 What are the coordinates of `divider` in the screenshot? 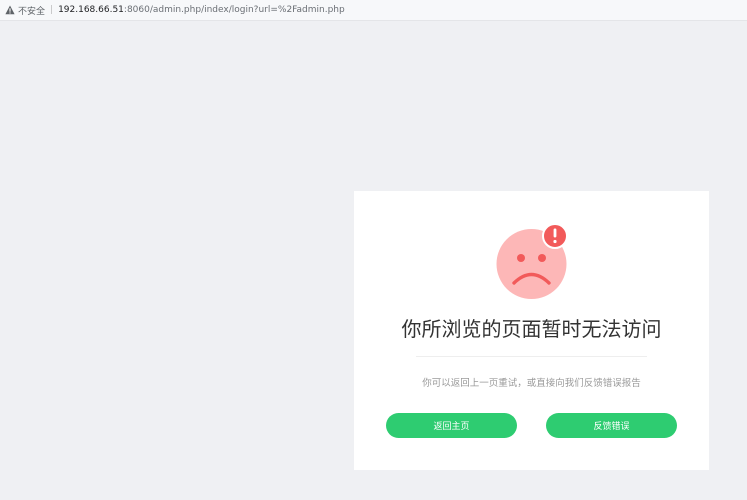 It's located at (531, 356).